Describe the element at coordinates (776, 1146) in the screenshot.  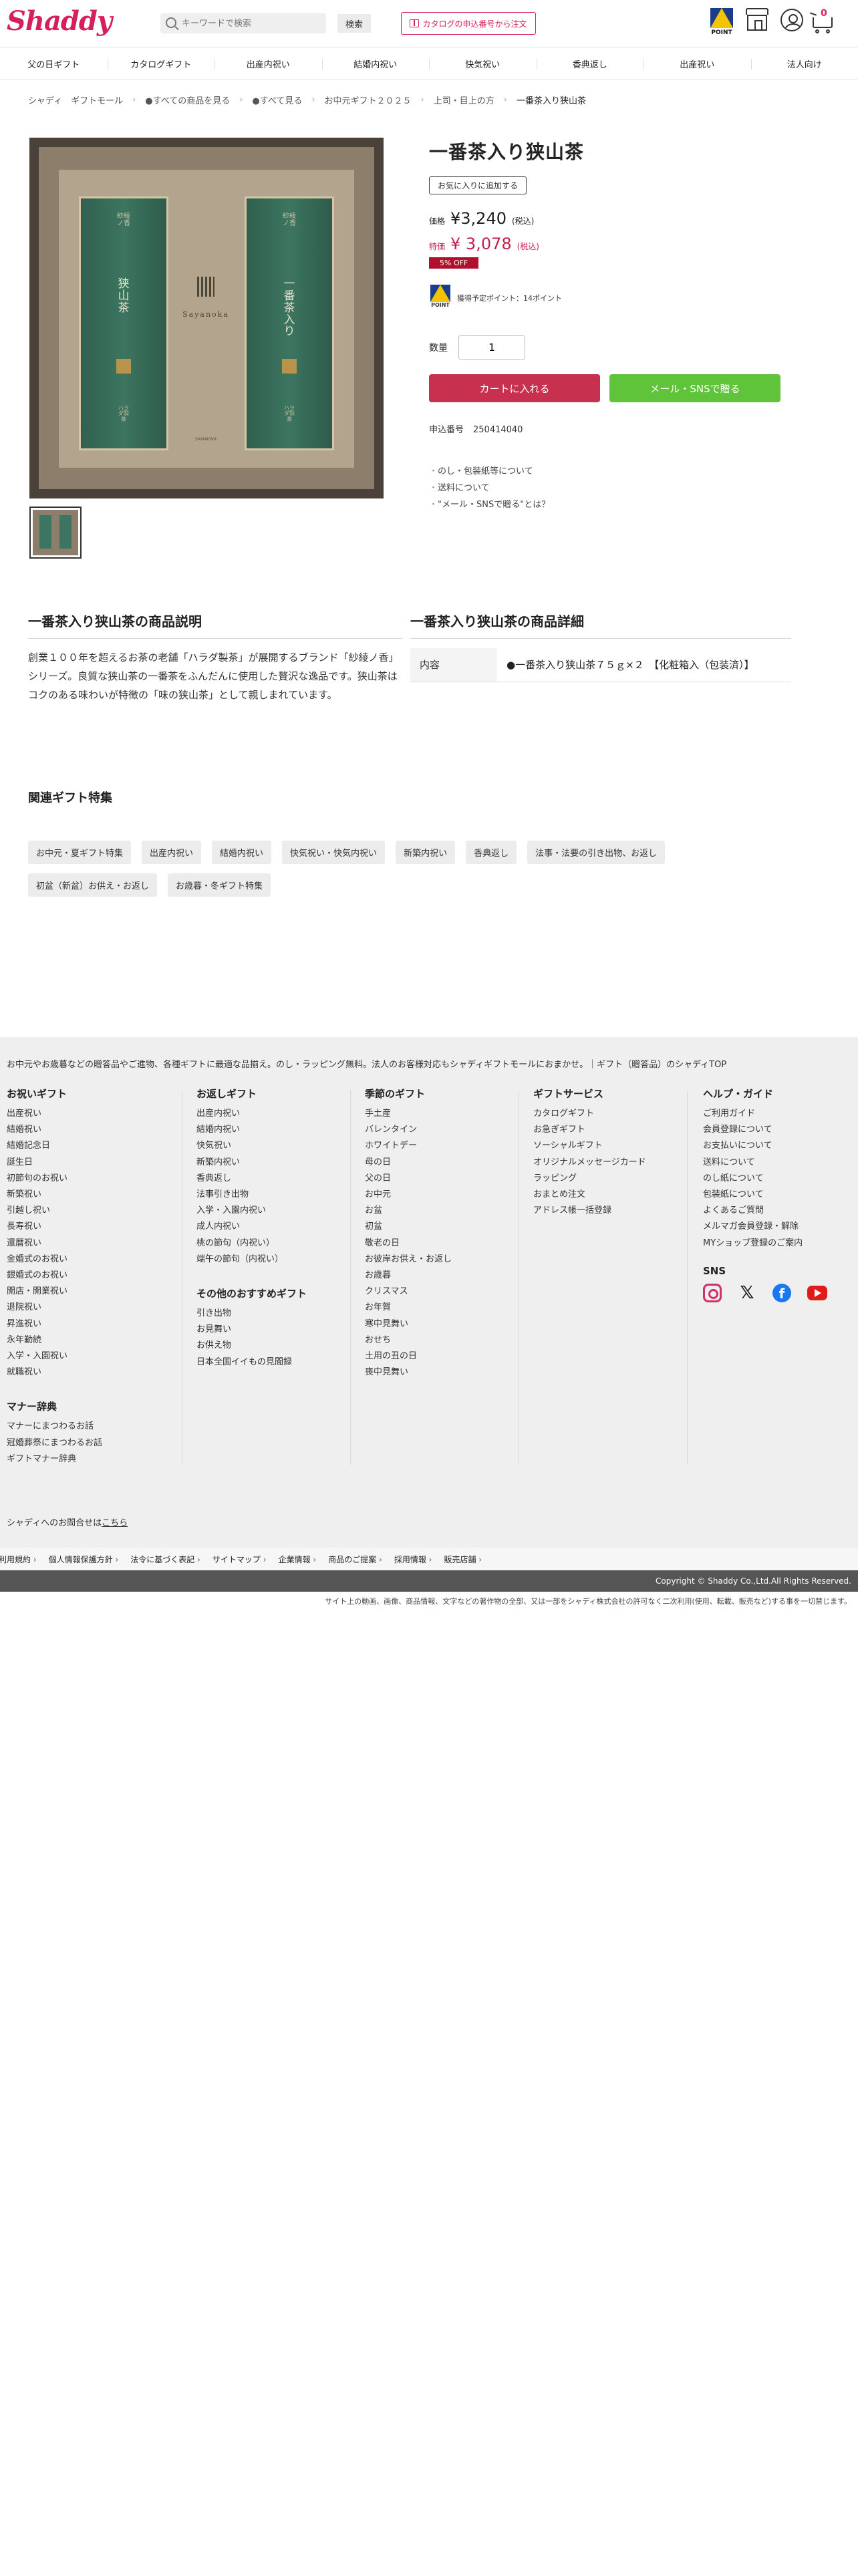
I see `footer-link: お支払いについて` at that location.